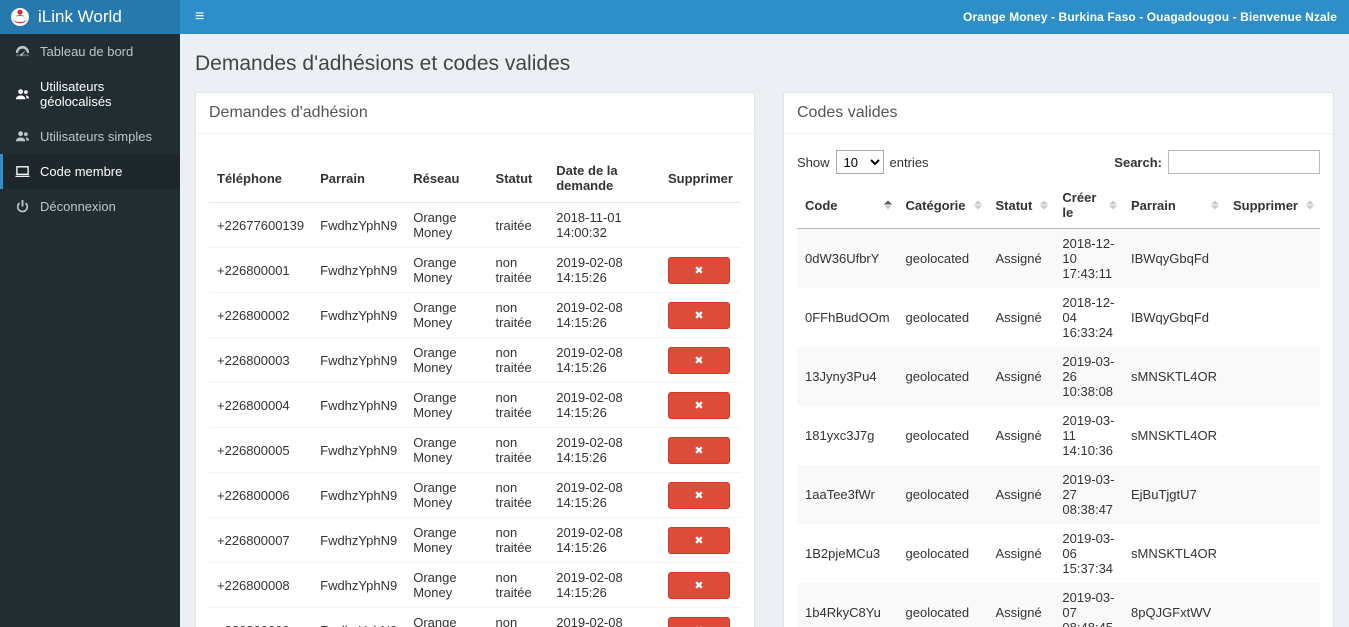  Describe the element at coordinates (1088, 435) in the screenshot. I see `cree-le-cell: 2019-03-11 14:10:36` at that location.